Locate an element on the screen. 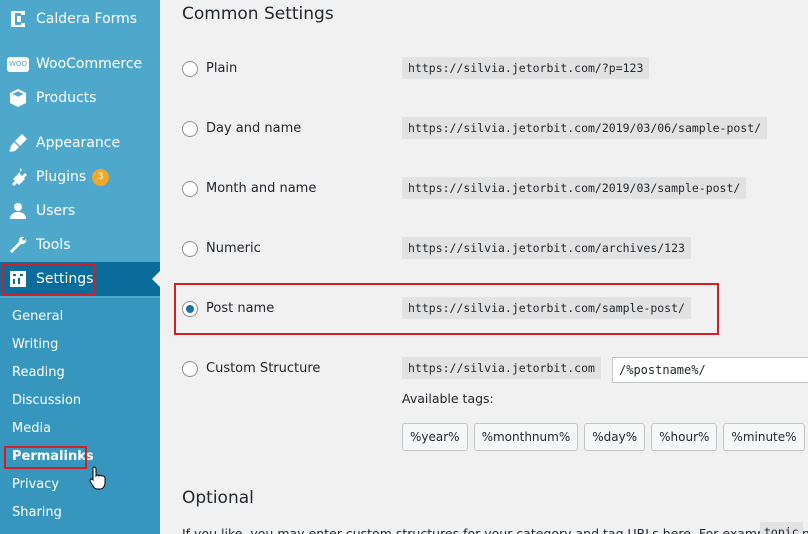  radio-numeric is located at coordinates (190, 249).